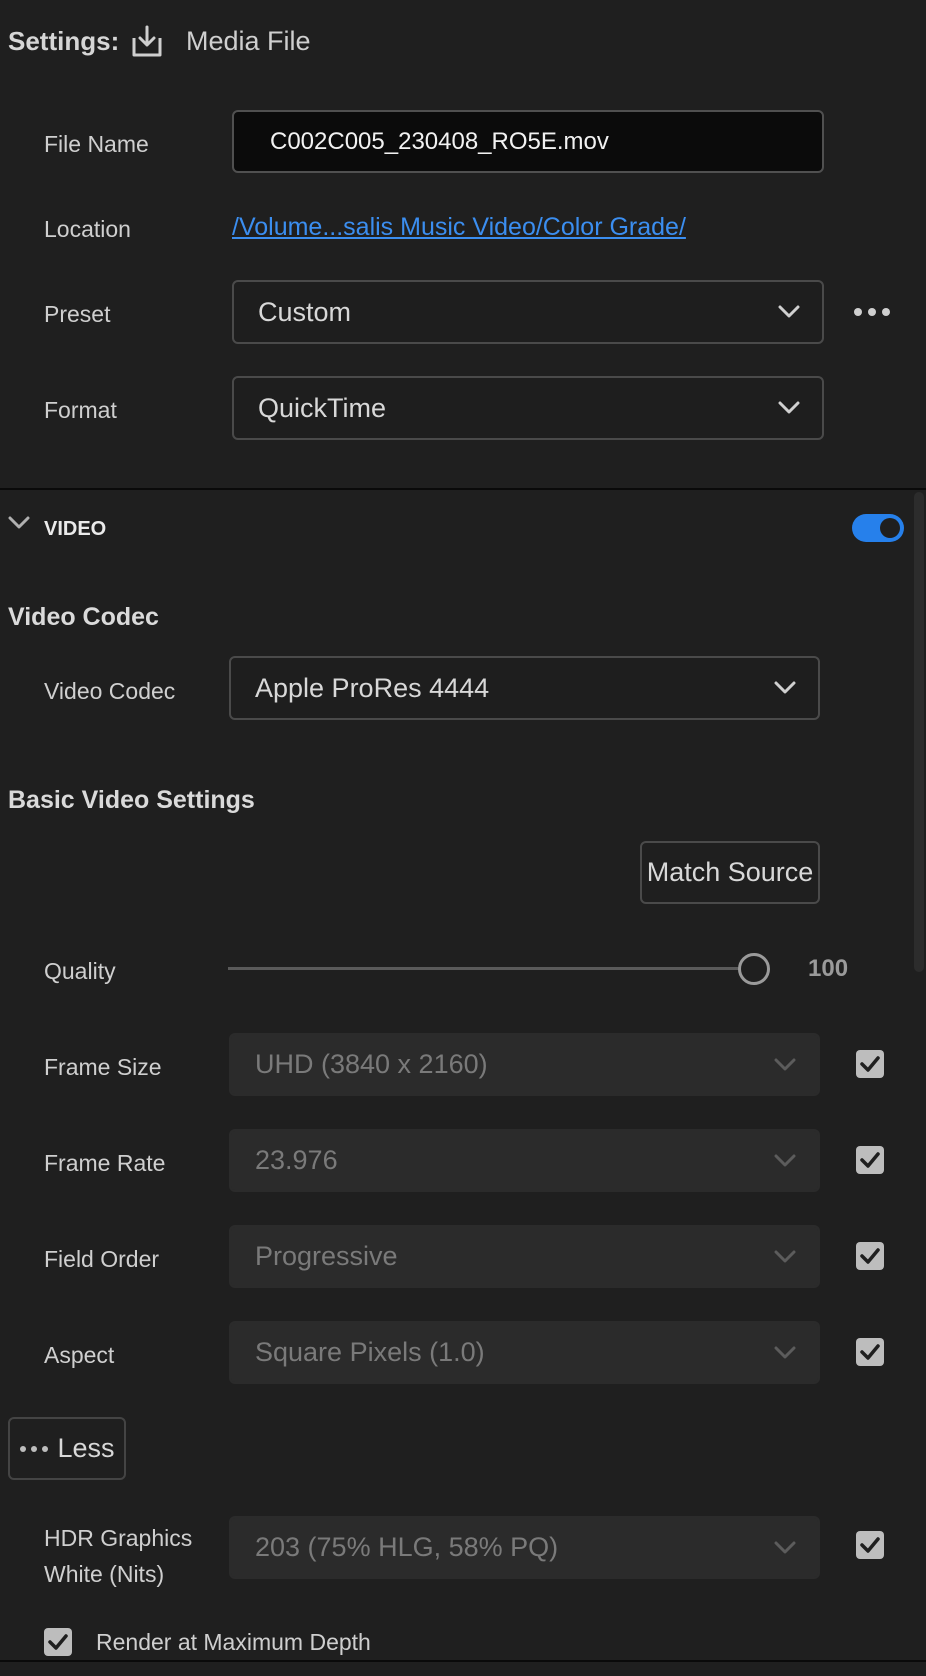 This screenshot has width=926, height=1676. What do you see at coordinates (248, 41) in the screenshot?
I see `destination-label: Media File` at bounding box center [248, 41].